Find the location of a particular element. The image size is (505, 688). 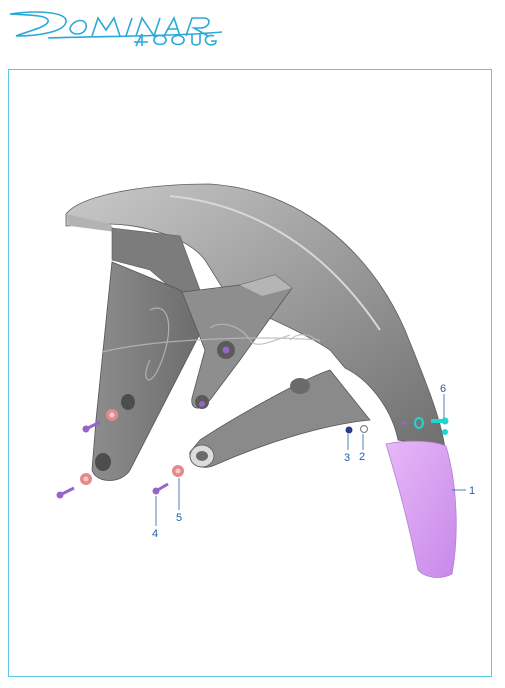

washer-upper-left is located at coordinates (112, 415).